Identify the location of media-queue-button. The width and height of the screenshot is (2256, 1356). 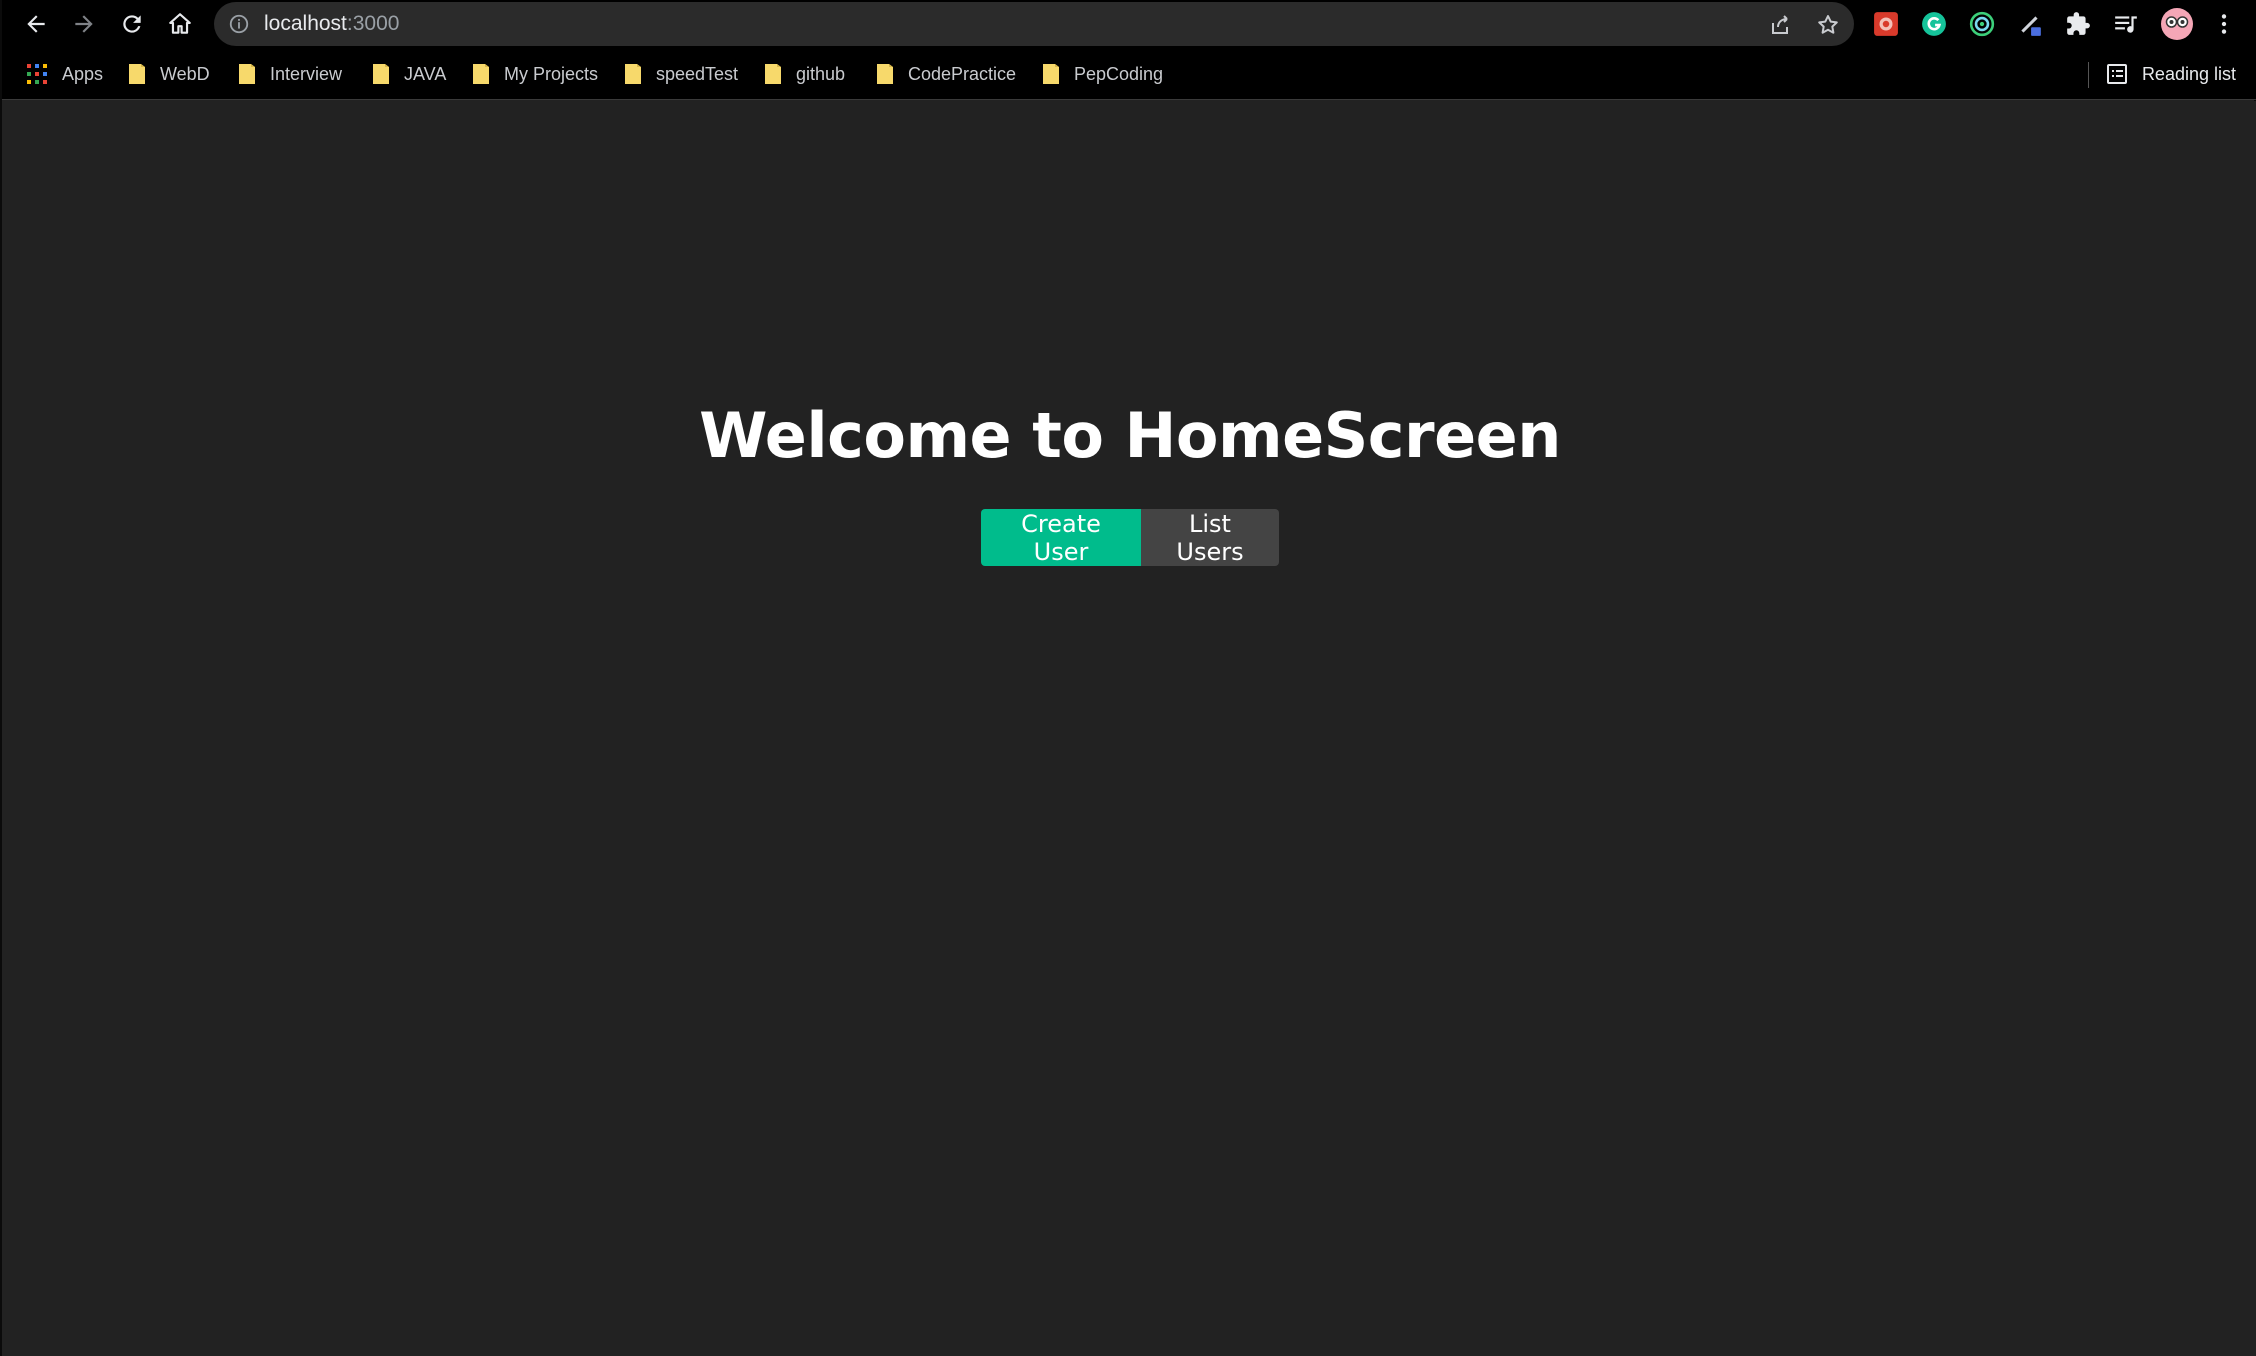
(2126, 24).